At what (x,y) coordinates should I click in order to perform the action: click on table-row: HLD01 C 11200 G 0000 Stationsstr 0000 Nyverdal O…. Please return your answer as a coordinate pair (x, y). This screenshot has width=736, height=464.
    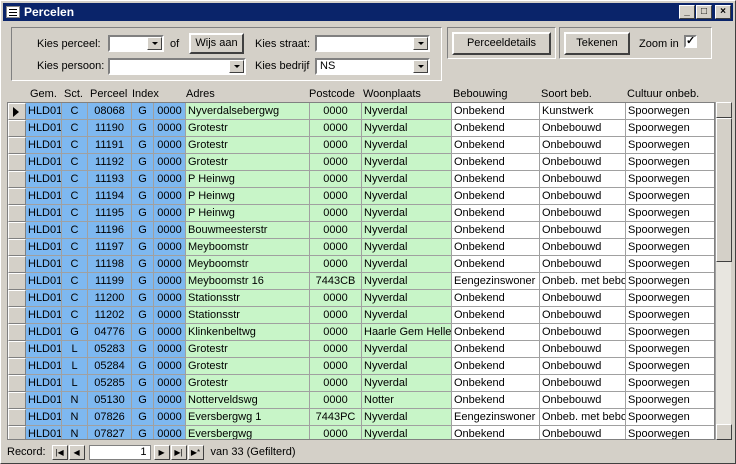
    Looking at the image, I should click on (361, 298).